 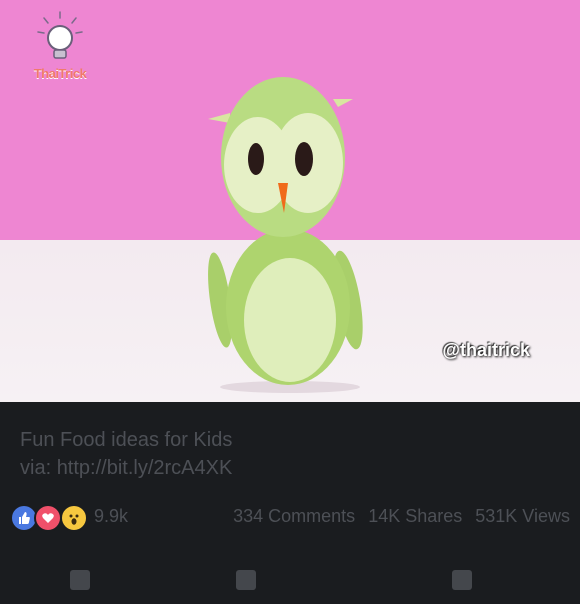 What do you see at coordinates (126, 440) in the screenshot?
I see `post-title: Fun Food ideas for Kids` at bounding box center [126, 440].